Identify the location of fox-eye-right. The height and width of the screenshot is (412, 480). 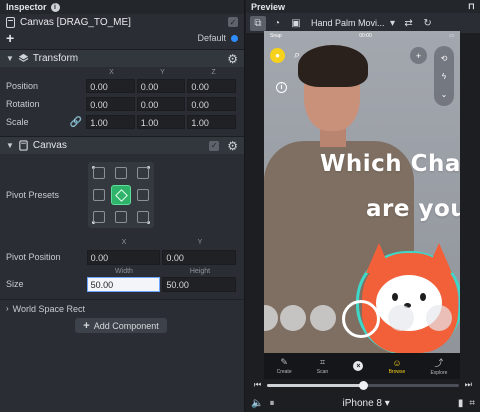
(423, 297).